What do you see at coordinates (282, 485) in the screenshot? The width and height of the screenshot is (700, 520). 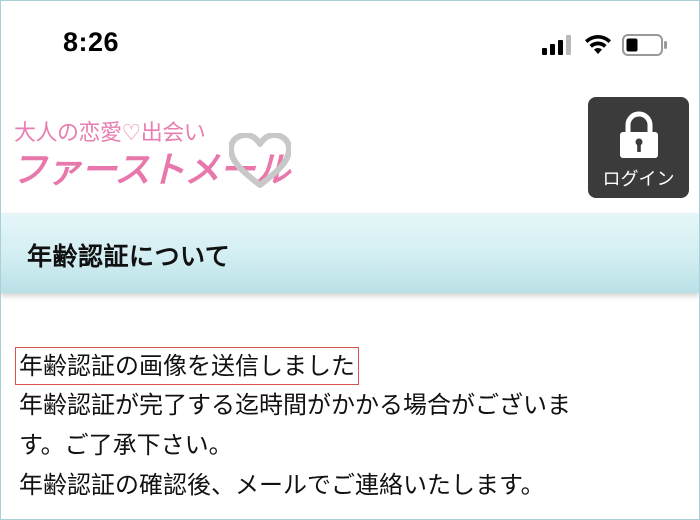 I see `message-line: 年齢認証の確認後、メールでご連絡いたします。` at bounding box center [282, 485].